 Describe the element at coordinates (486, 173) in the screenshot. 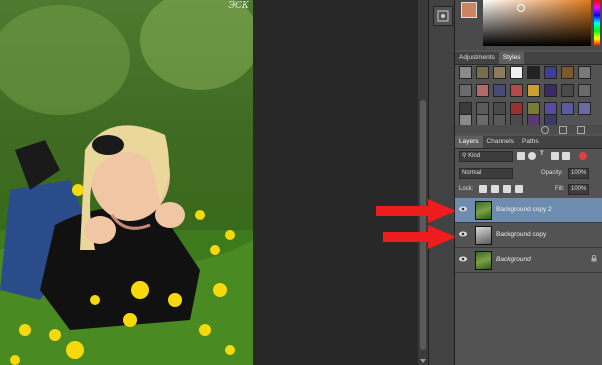

I see `blend-mode-select: Normal` at that location.